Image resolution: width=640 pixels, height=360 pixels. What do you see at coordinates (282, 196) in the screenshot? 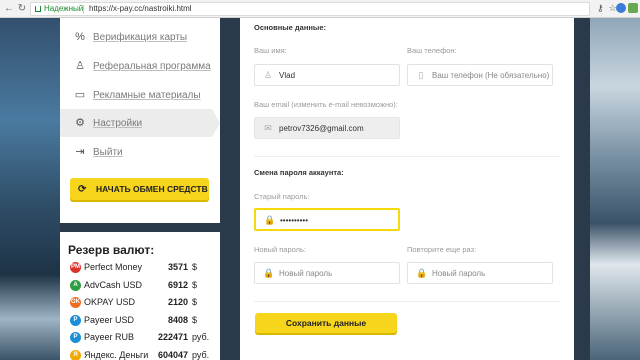
I see `old-password-label: Старый пароль:` at bounding box center [282, 196].